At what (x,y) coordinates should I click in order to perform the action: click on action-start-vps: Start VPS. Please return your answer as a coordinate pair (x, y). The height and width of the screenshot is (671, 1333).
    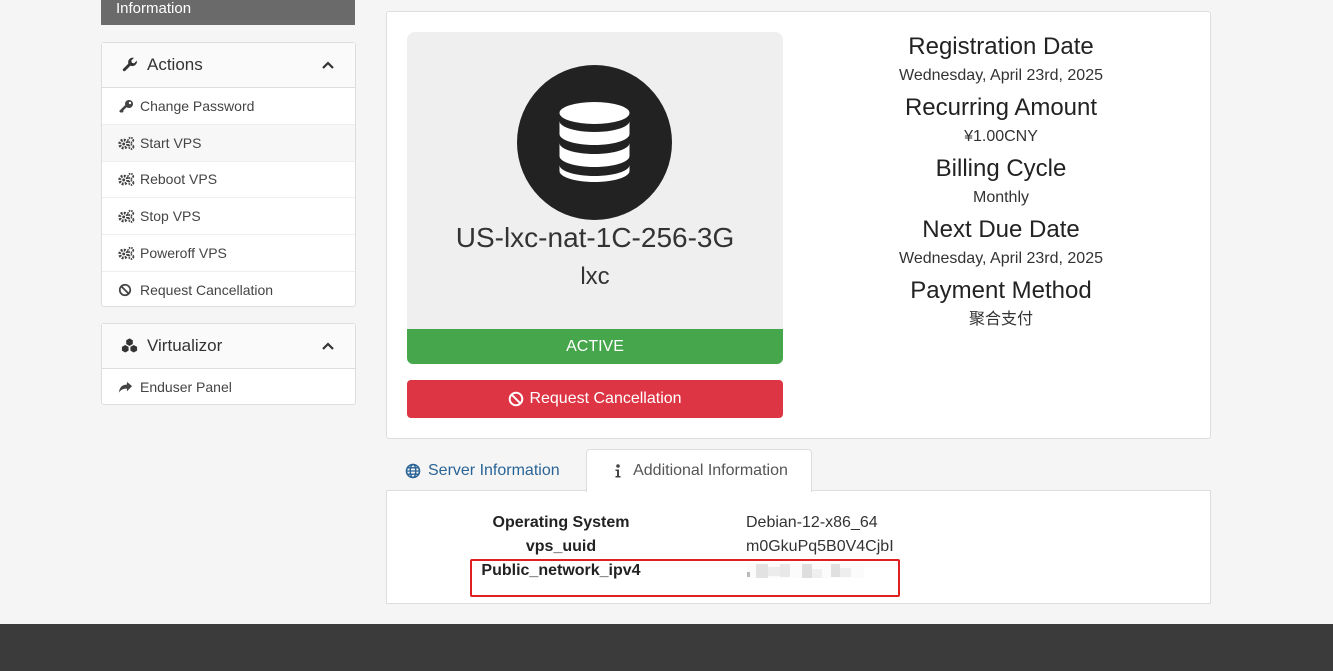
    Looking at the image, I should click on (228, 143).